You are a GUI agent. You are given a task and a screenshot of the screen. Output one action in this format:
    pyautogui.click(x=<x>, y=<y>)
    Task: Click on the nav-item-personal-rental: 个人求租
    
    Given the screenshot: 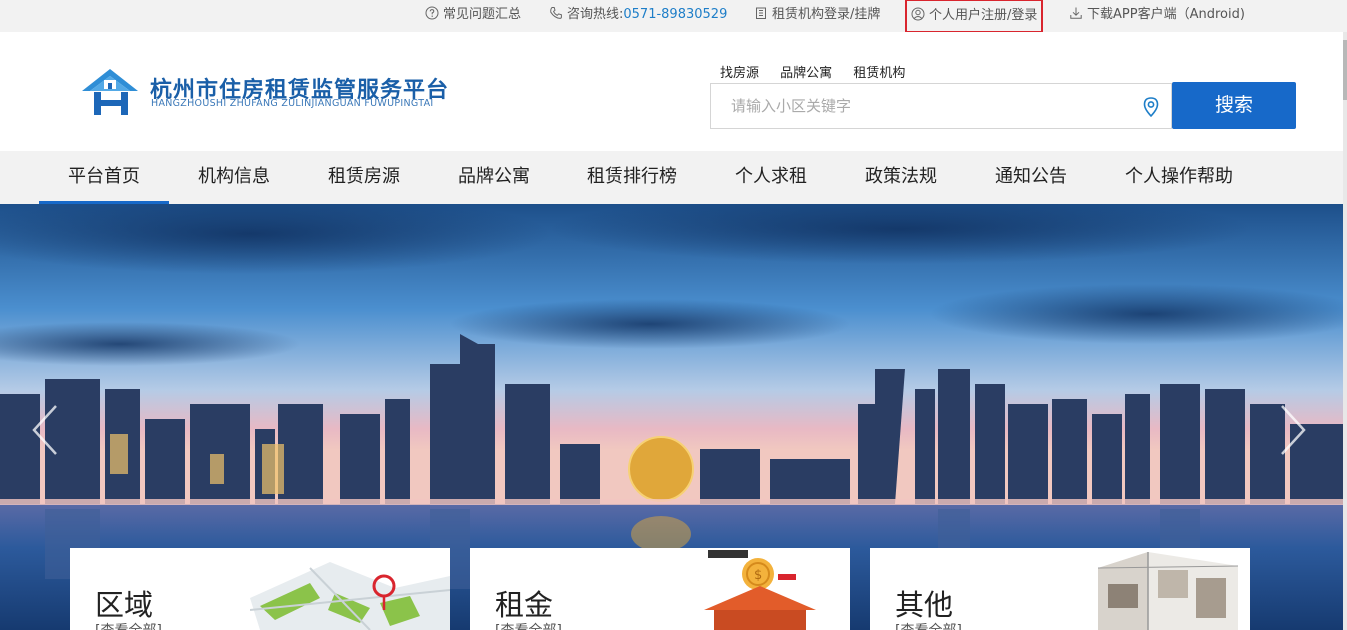 What is the action you would take?
    pyautogui.click(x=771, y=177)
    